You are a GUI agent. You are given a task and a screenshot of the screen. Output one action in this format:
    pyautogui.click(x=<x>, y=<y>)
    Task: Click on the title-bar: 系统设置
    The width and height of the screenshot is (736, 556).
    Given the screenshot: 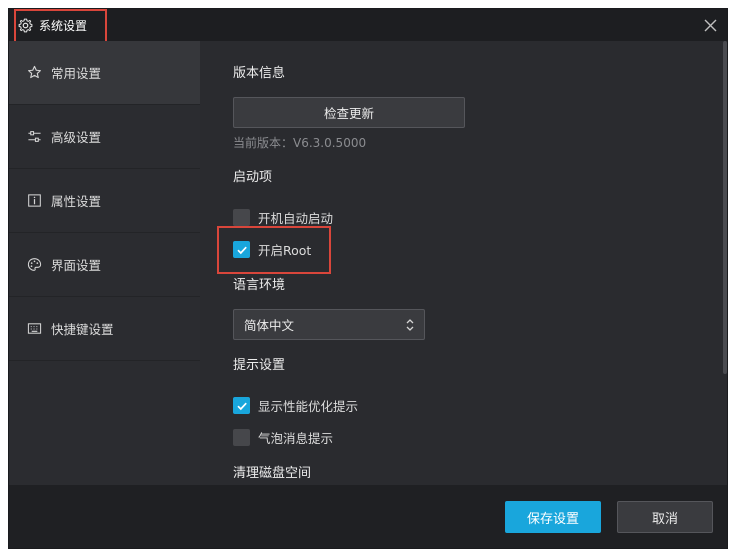 What is the action you would take?
    pyautogui.click(x=368, y=27)
    